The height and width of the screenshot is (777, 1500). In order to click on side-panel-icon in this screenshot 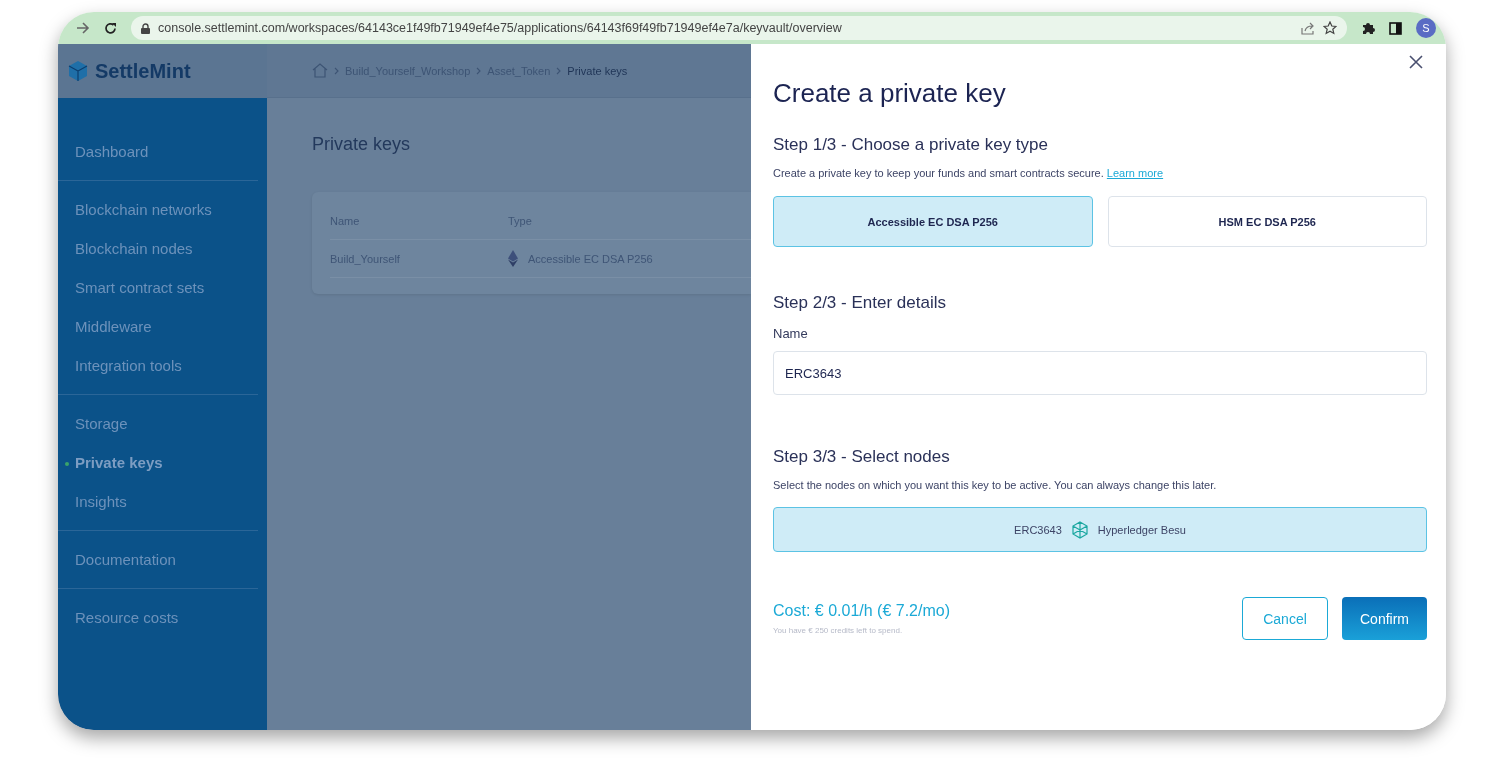, I will do `click(1395, 28)`.